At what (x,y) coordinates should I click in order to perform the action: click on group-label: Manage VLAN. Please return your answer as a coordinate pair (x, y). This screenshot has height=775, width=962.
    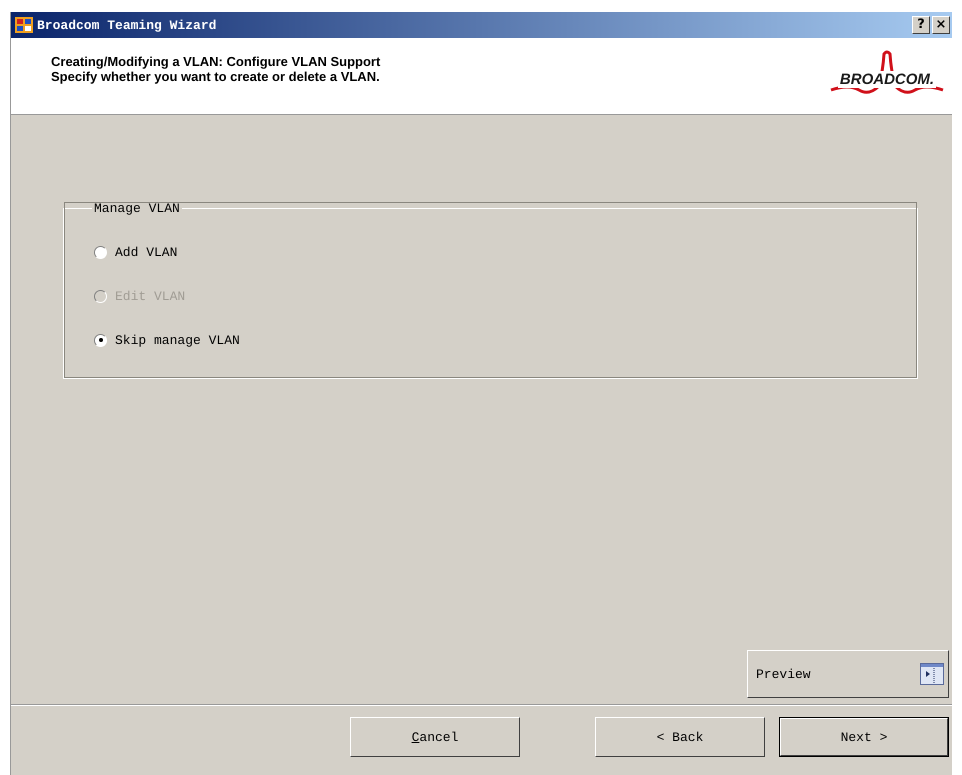
    Looking at the image, I should click on (137, 208).